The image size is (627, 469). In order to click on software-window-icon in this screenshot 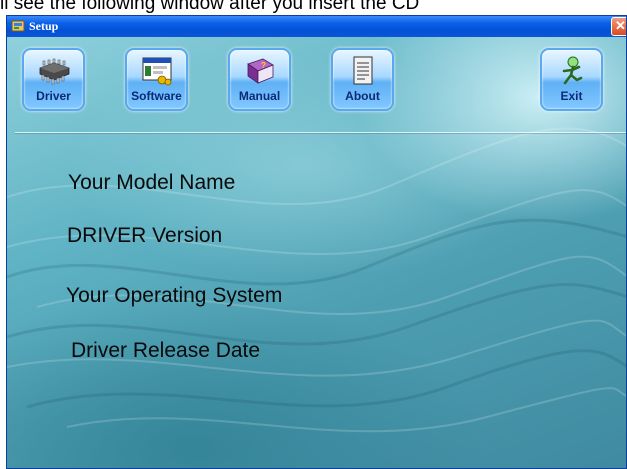, I will do `click(156, 71)`.